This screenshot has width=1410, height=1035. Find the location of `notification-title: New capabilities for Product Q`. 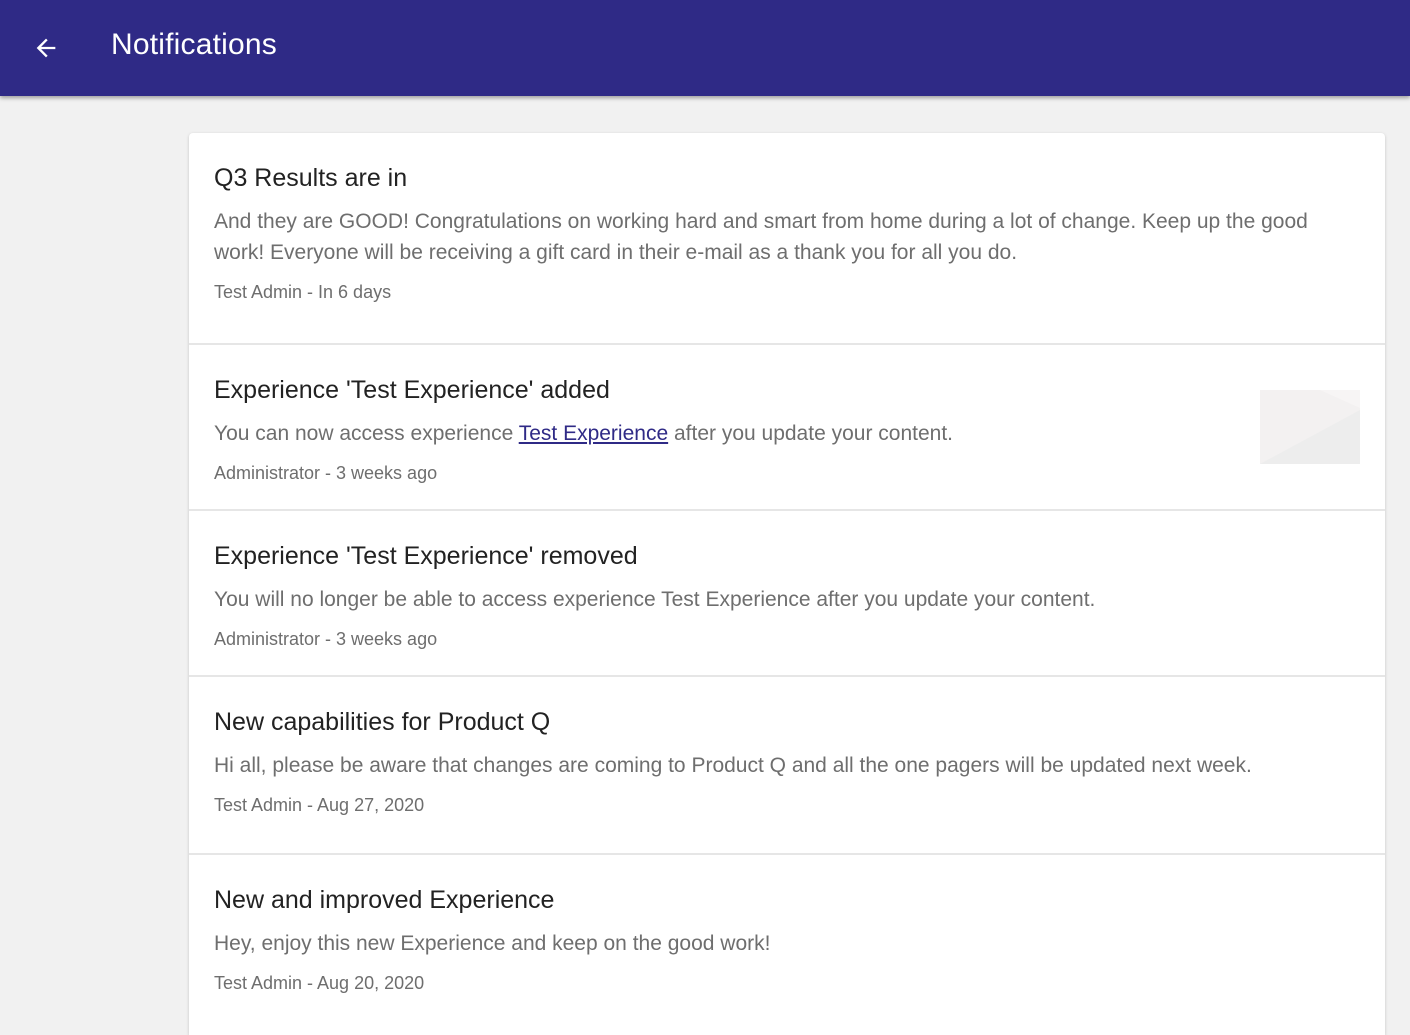

notification-title: New capabilities for Product Q is located at coordinates (382, 722).